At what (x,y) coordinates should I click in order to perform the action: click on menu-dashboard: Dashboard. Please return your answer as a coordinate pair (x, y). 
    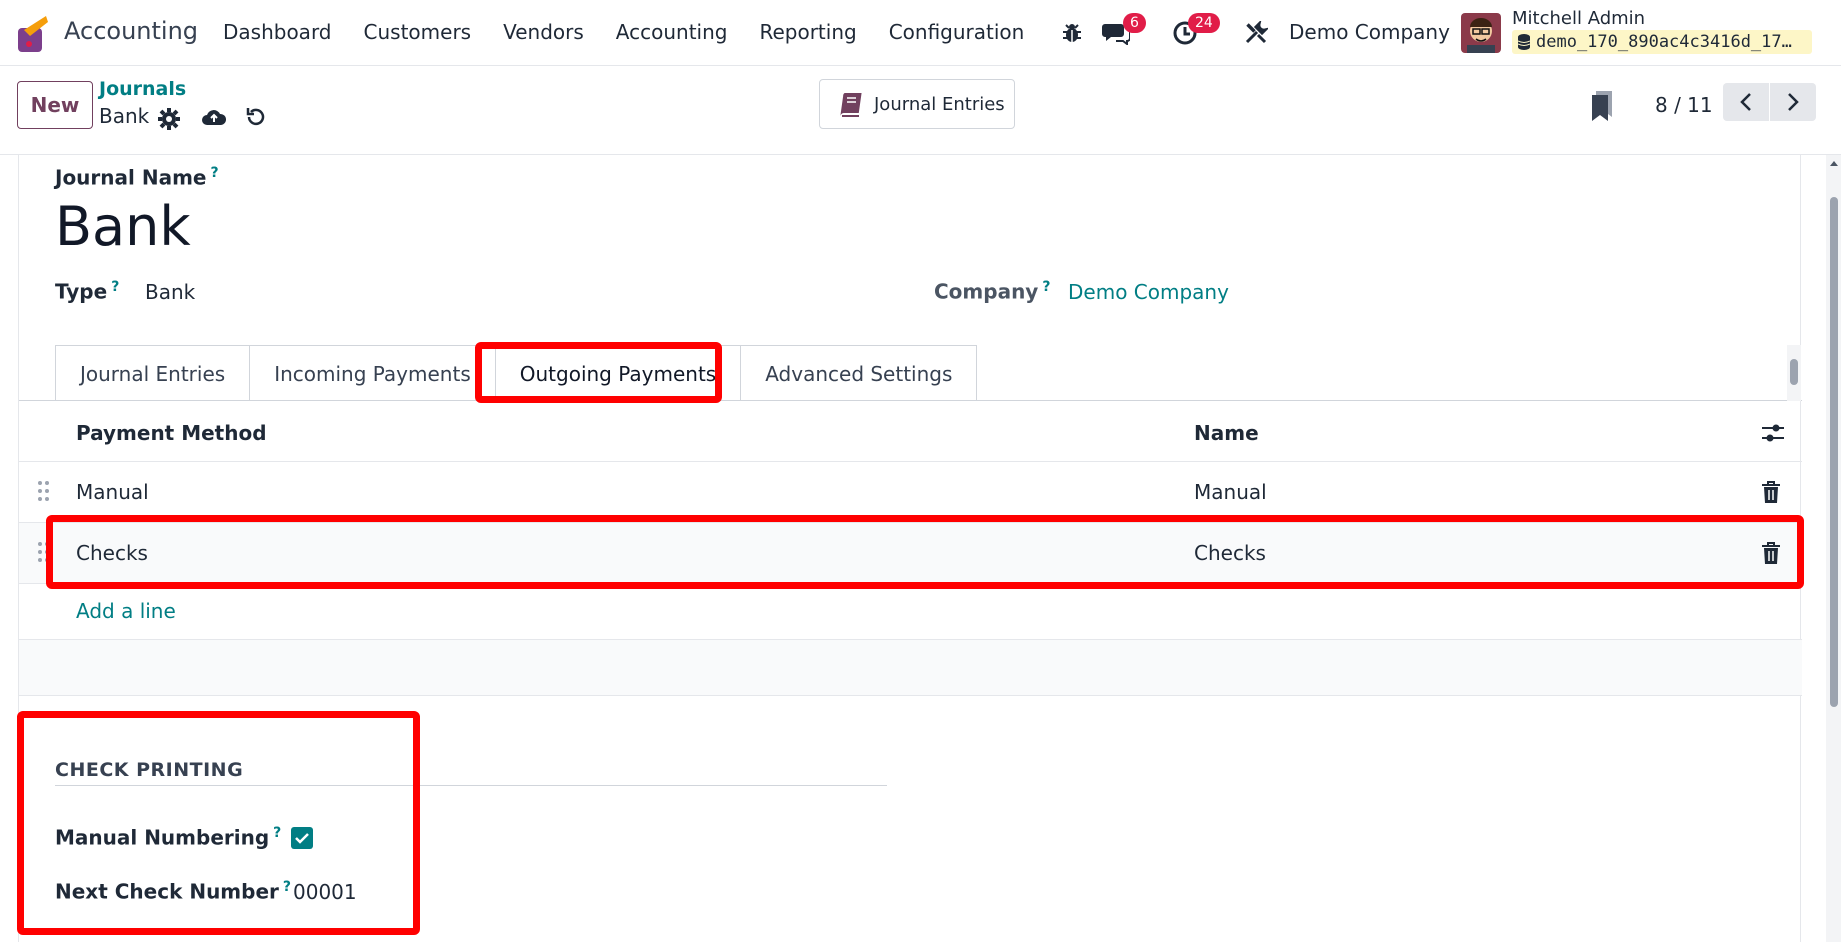
    Looking at the image, I should click on (277, 32).